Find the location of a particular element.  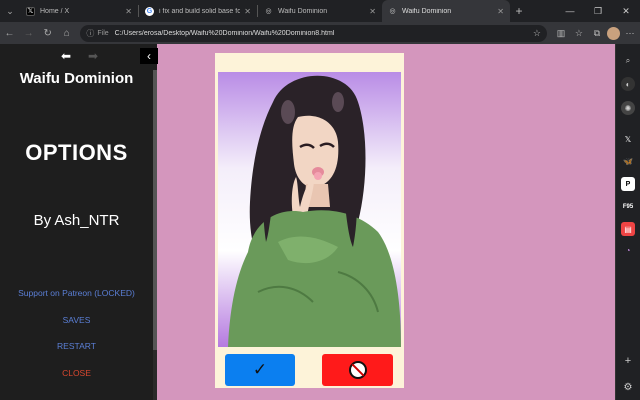

sidebar-scroll-thumb is located at coordinates (155, 210).